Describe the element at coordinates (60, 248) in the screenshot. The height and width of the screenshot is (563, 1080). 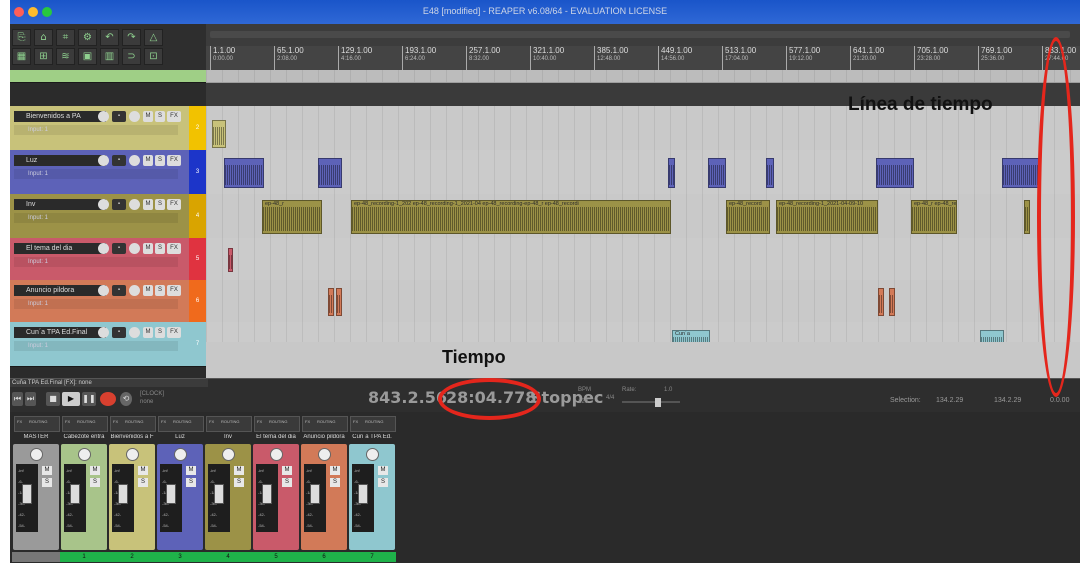
I see `track-name: El tema del dia` at that location.